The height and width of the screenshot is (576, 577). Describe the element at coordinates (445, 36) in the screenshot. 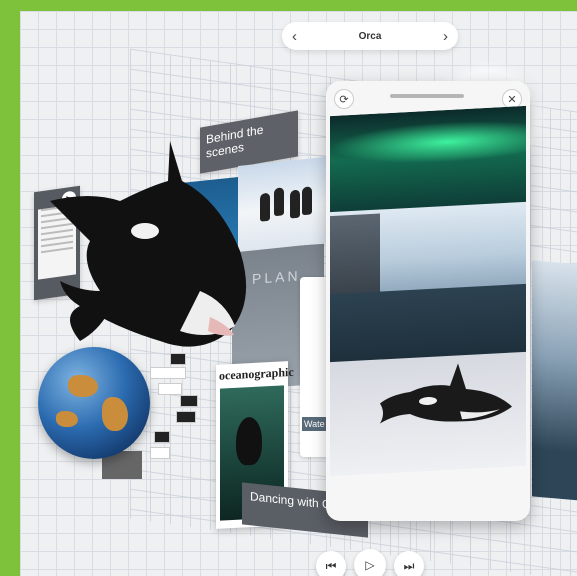

I see `chevron-right-icon: ›` at that location.